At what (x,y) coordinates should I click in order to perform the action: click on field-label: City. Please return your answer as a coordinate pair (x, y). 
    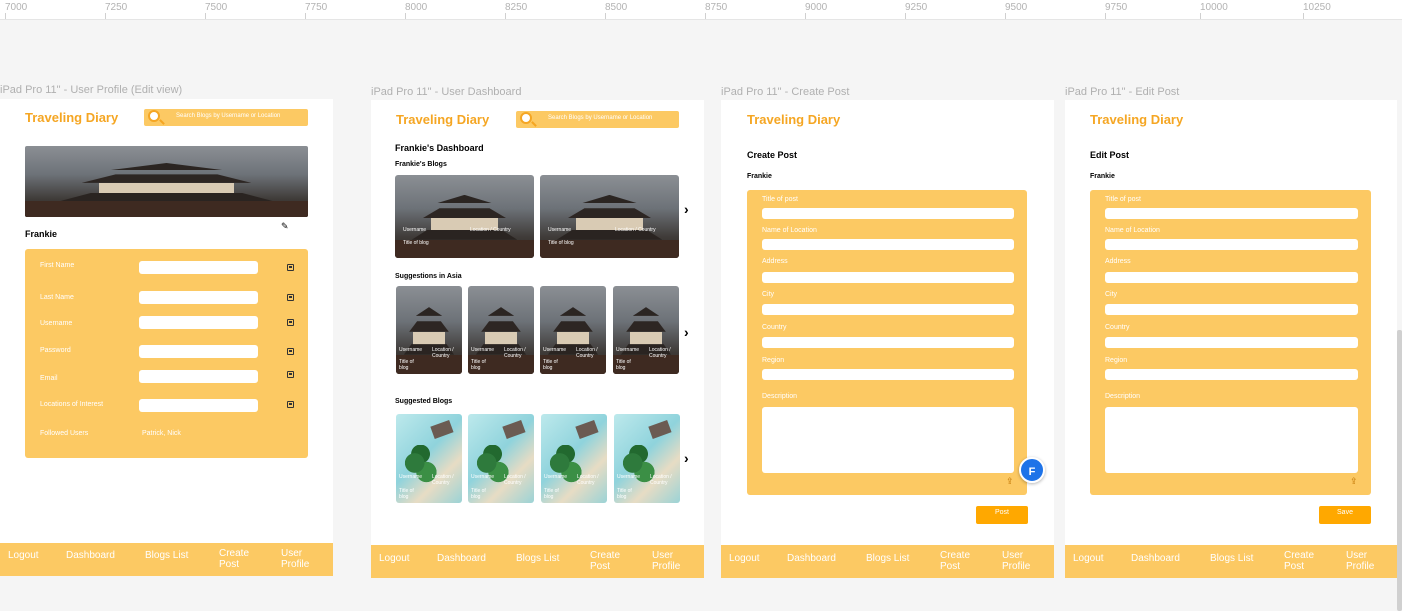
    Looking at the image, I should click on (768, 294).